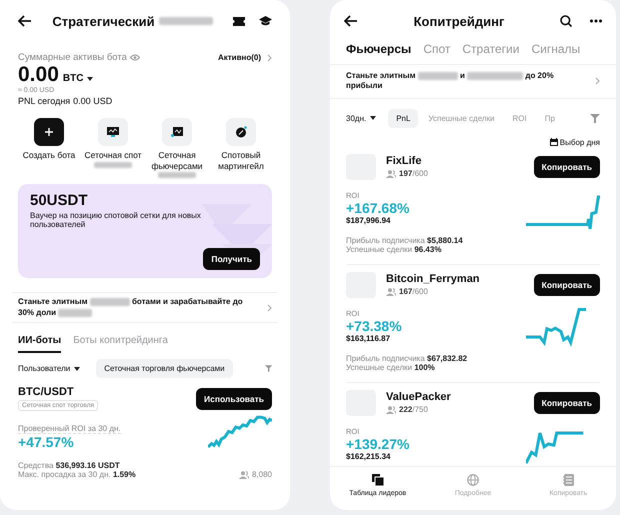  Describe the element at coordinates (568, 480) in the screenshot. I see `notebook-icon` at that location.